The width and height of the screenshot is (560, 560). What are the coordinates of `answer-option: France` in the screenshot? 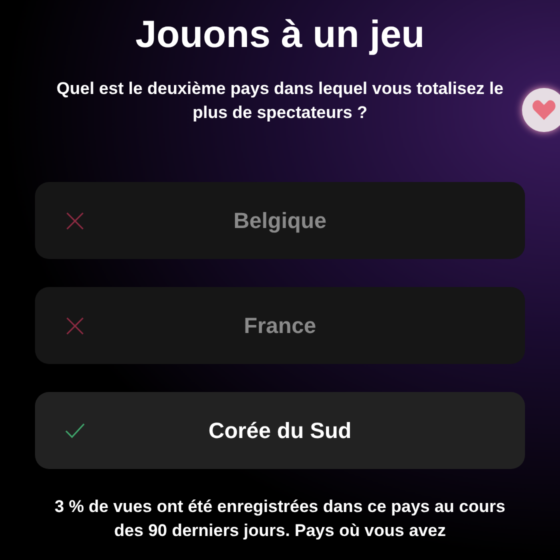 It's located at (280, 325).